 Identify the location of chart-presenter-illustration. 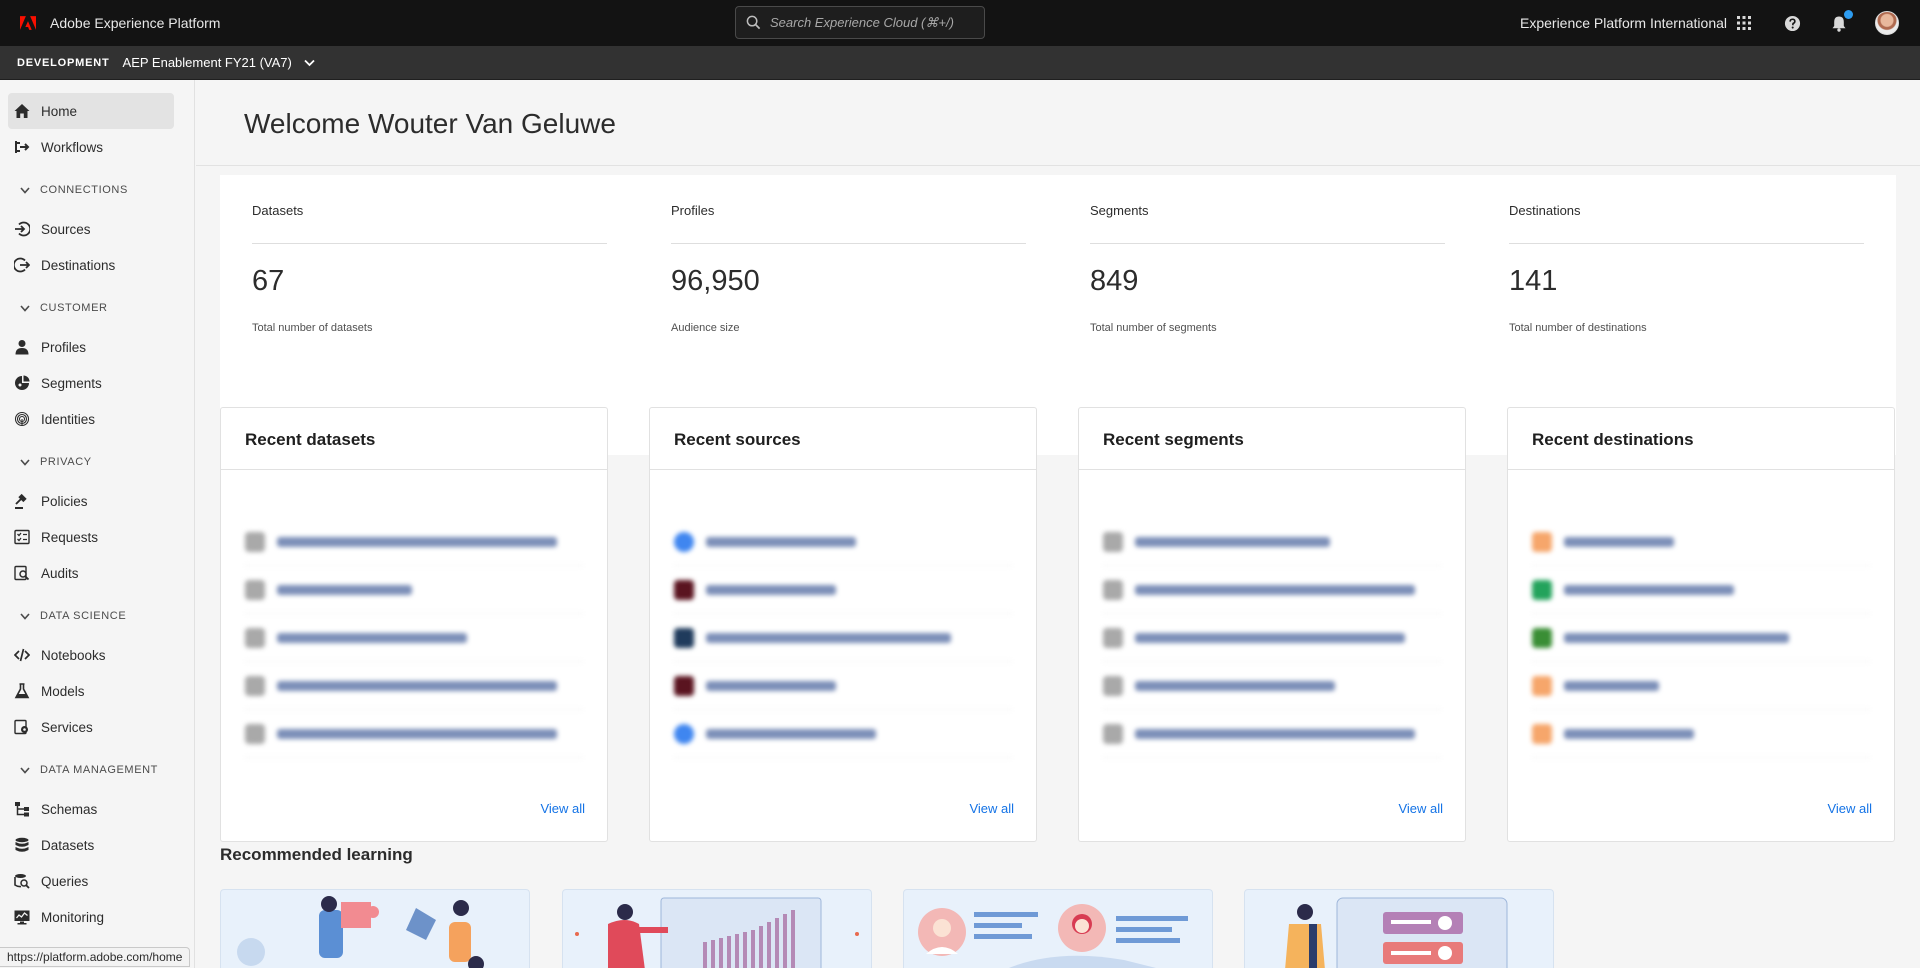
(717, 932).